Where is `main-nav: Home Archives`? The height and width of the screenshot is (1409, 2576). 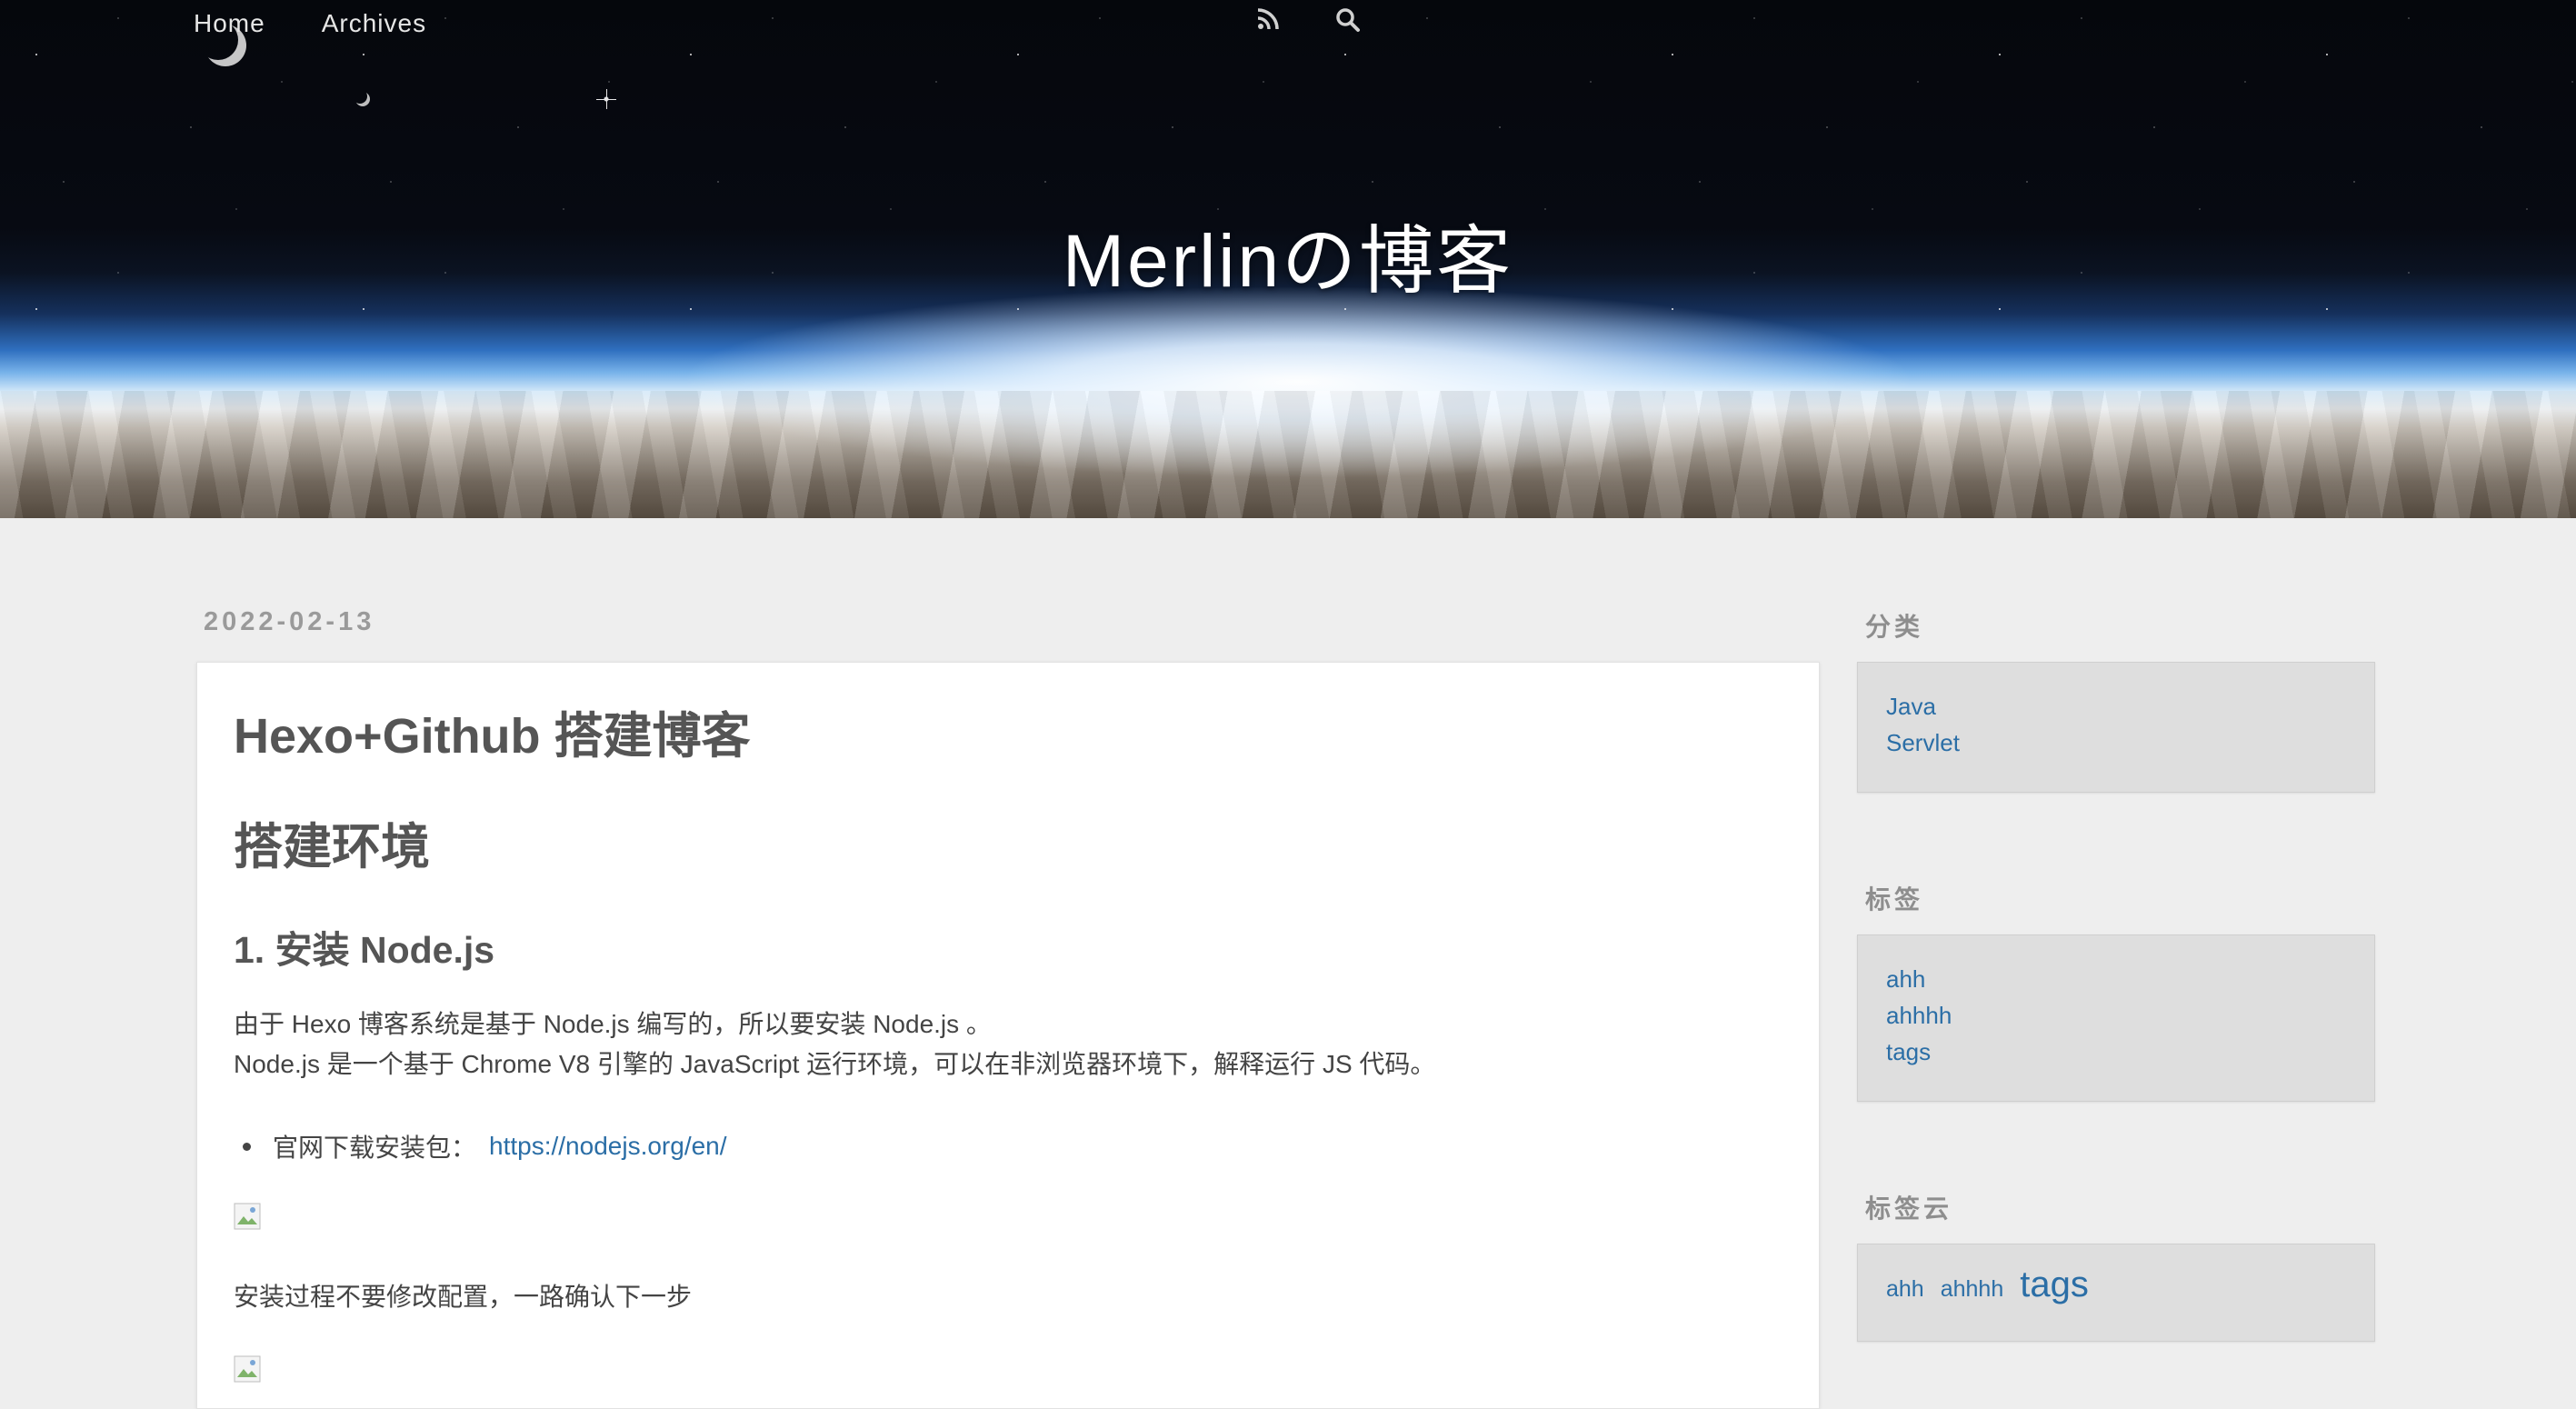
main-nav: Home Archives is located at coordinates (310, 23).